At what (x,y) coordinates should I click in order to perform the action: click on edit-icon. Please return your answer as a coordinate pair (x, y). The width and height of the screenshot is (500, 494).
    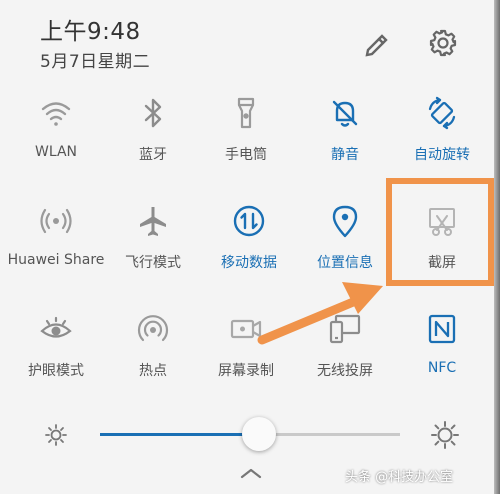
    Looking at the image, I should click on (377, 43).